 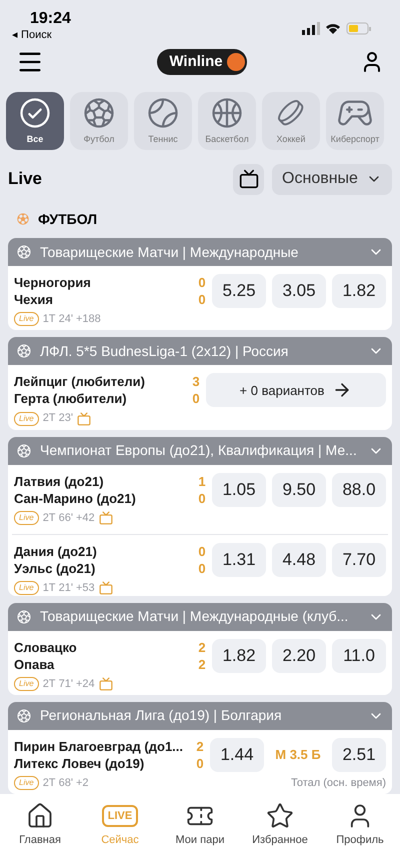 What do you see at coordinates (55, 569) in the screenshot?
I see `team-name: Уэльс (до21)` at bounding box center [55, 569].